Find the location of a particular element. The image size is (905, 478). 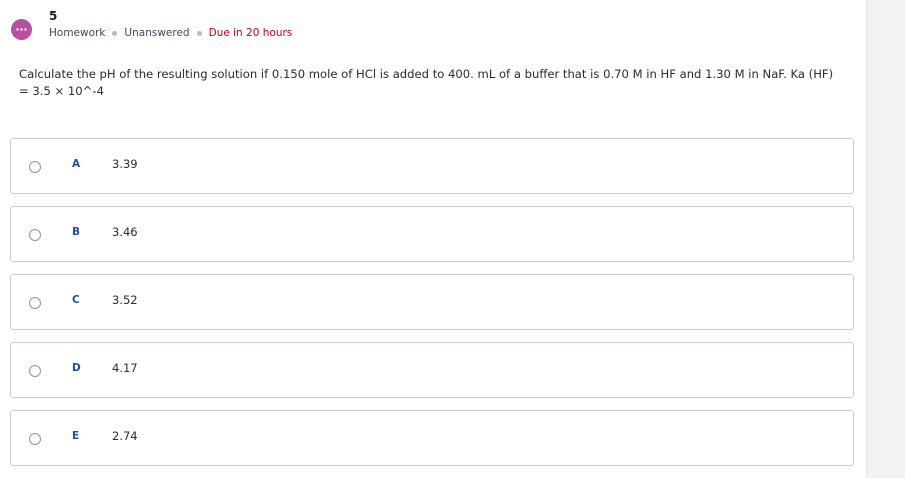

choice-value: 3.52 is located at coordinates (125, 300).